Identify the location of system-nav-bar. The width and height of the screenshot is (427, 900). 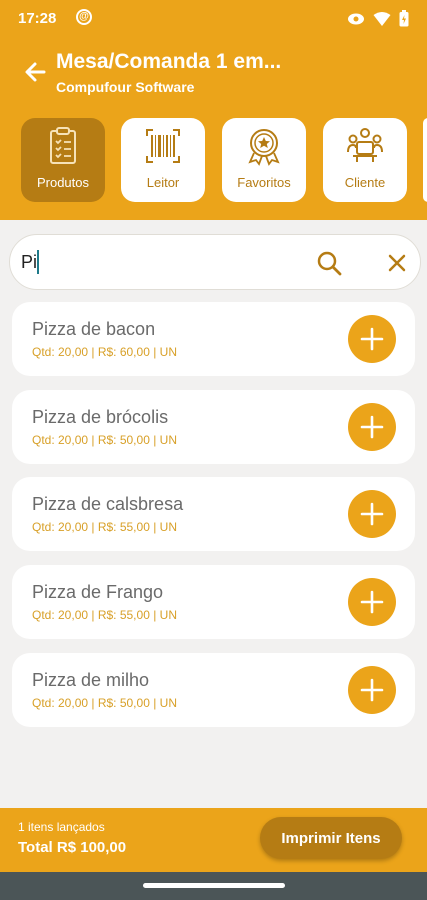
(213, 886).